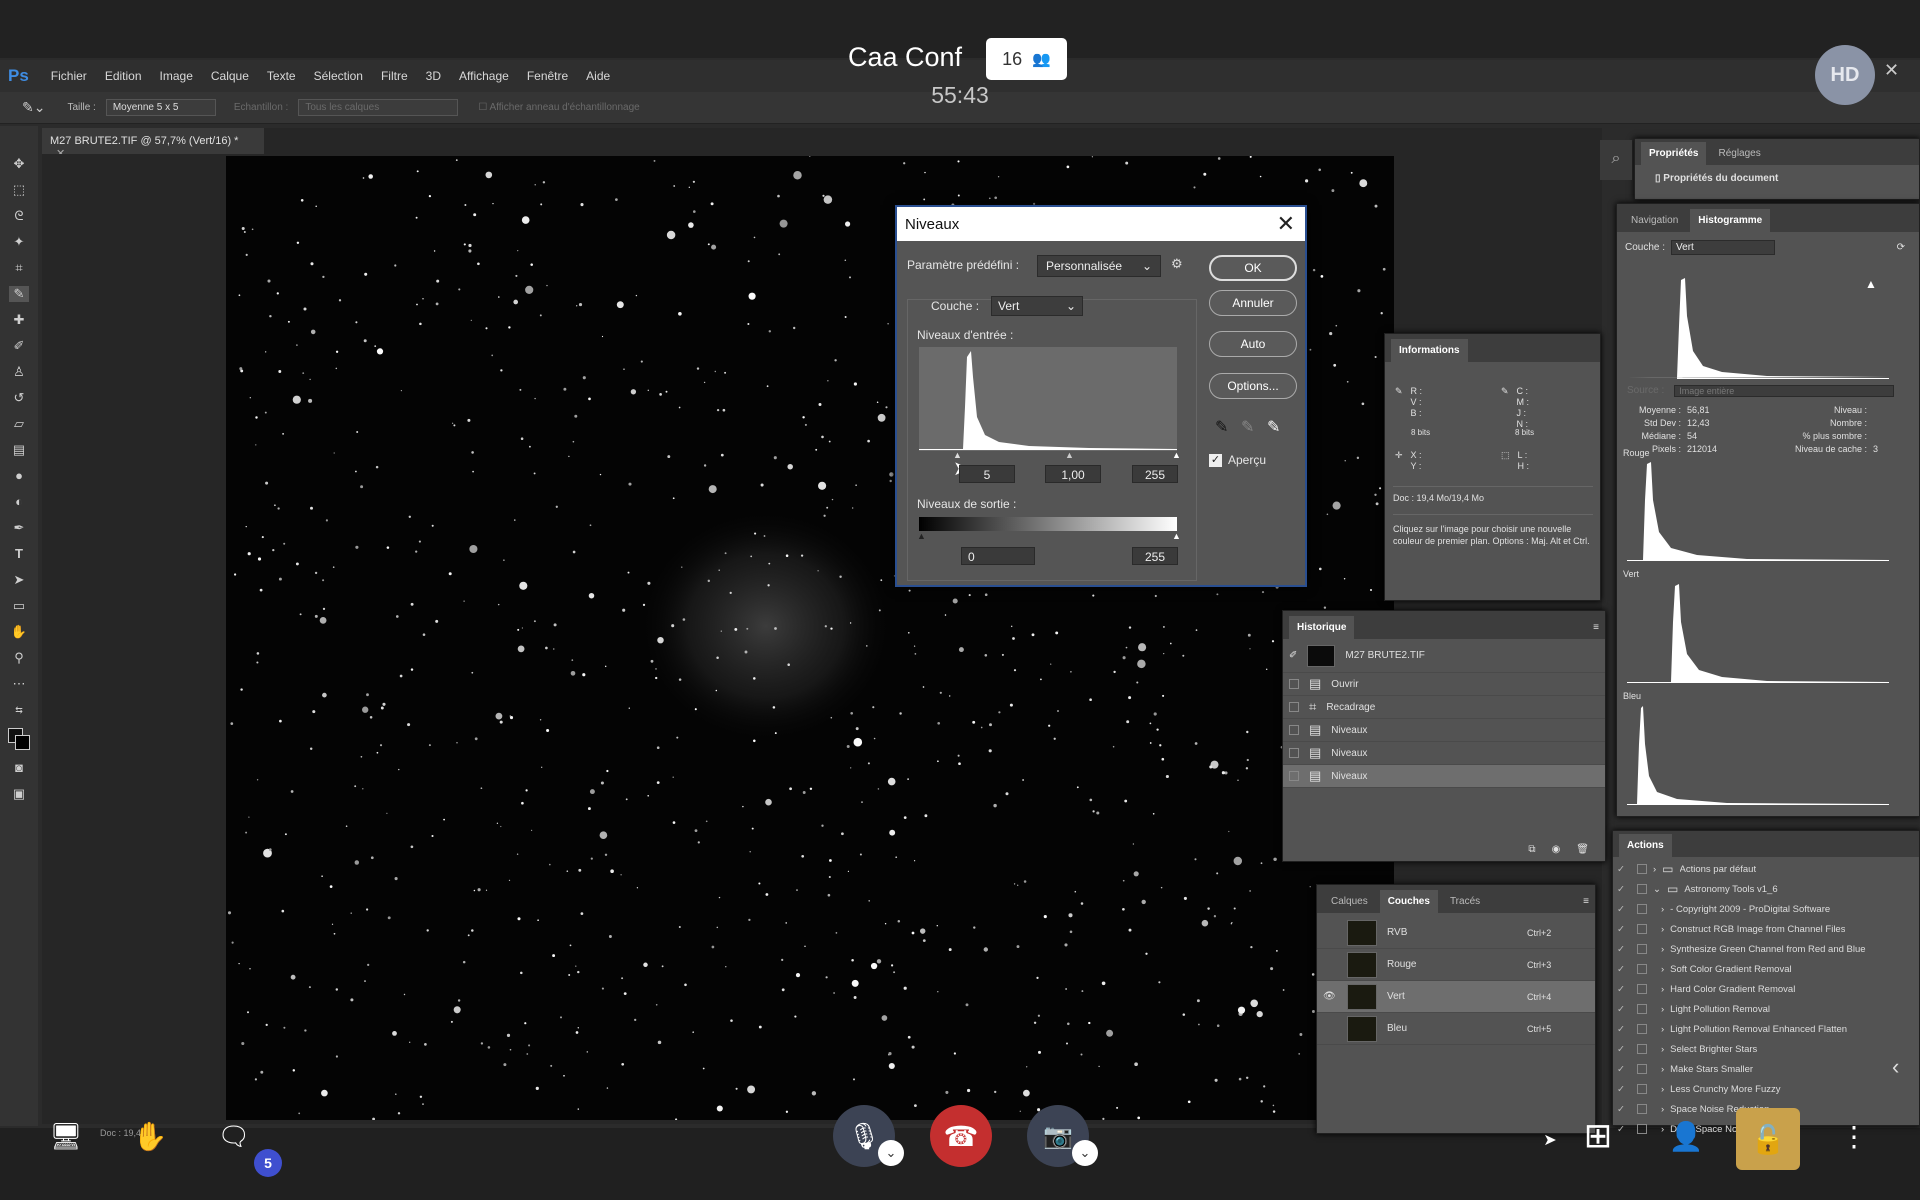 The image size is (1920, 1200). I want to click on preset-select: Personnalisée ⌄, so click(1099, 266).